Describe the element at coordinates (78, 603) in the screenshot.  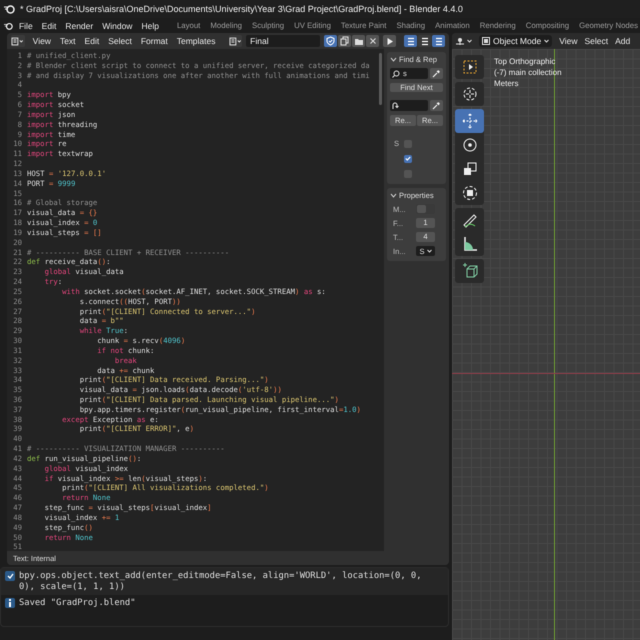
I see `report-text: Saved "GradProj.blend"` at that location.